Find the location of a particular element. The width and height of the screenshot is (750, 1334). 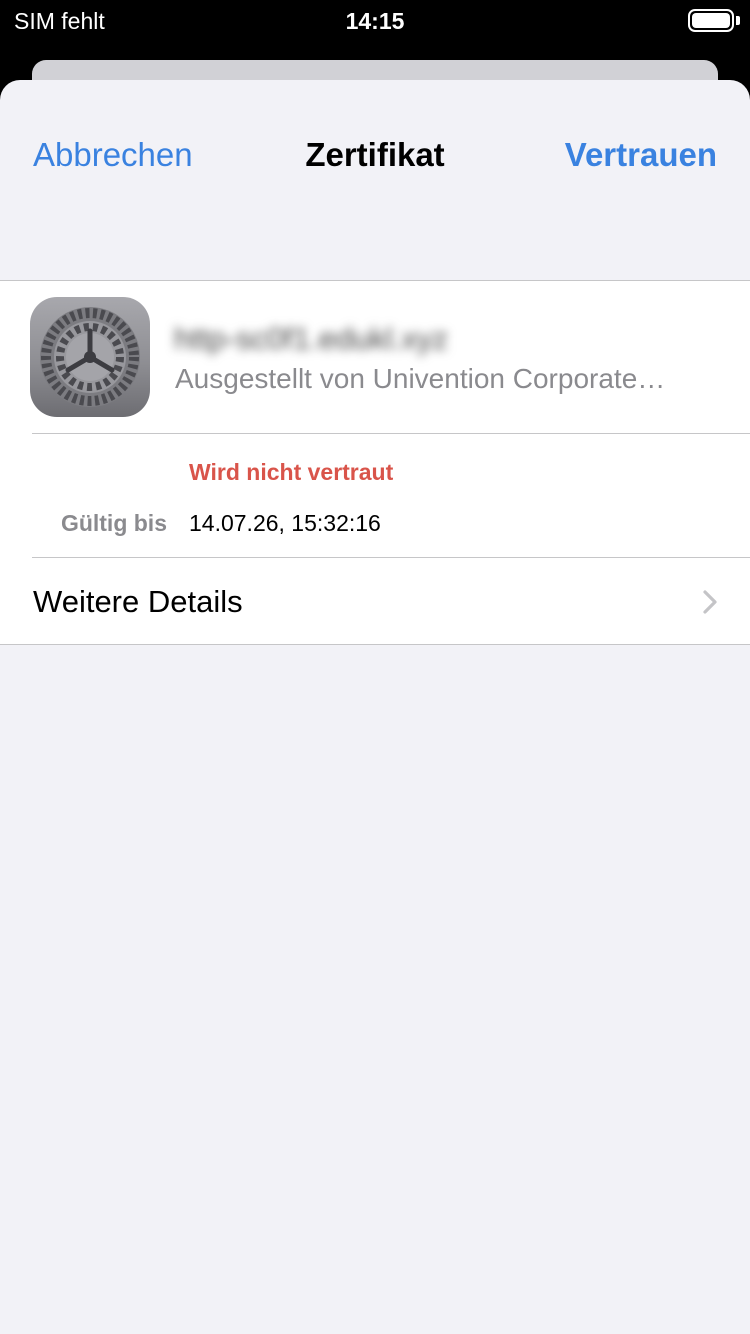

battery-icon is located at coordinates (711, 20).